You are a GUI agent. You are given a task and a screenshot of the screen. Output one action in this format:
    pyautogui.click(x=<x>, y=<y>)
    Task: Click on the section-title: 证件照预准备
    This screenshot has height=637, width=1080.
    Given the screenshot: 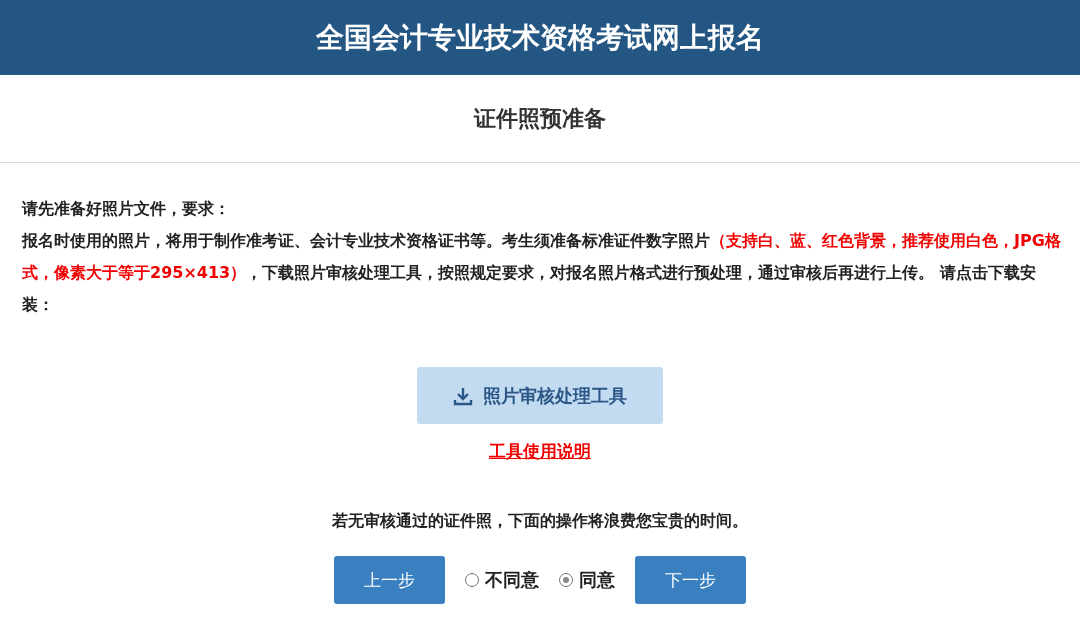 What is the action you would take?
    pyautogui.click(x=540, y=118)
    